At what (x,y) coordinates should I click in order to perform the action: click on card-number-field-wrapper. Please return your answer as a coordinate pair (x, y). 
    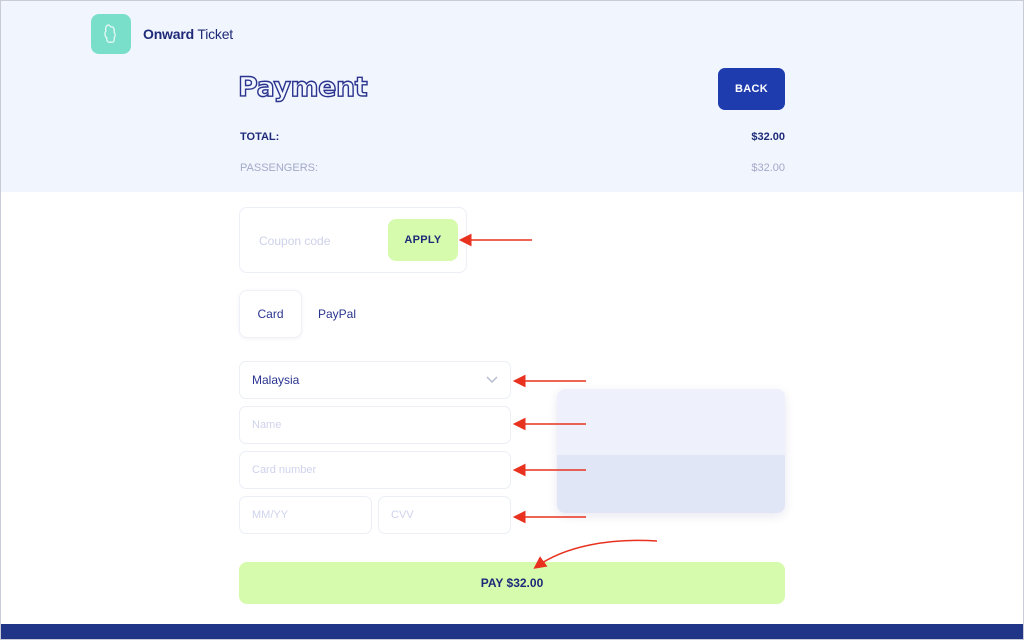
    Looking at the image, I should click on (375, 470).